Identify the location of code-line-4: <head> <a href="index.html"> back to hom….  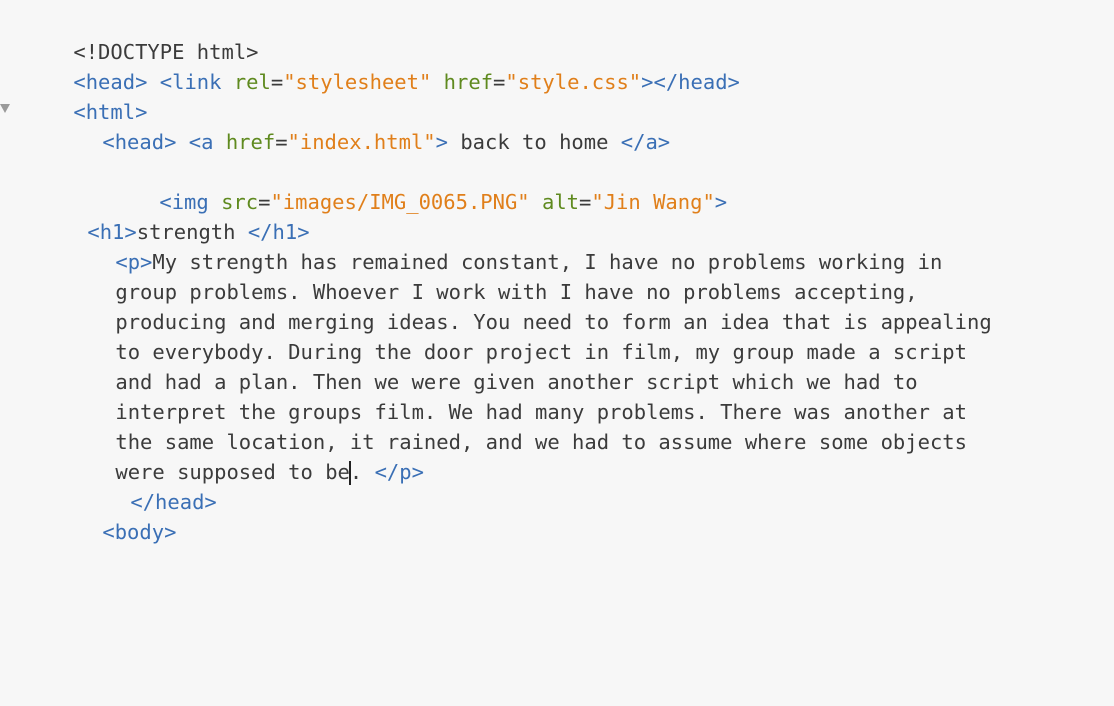
(361, 125).